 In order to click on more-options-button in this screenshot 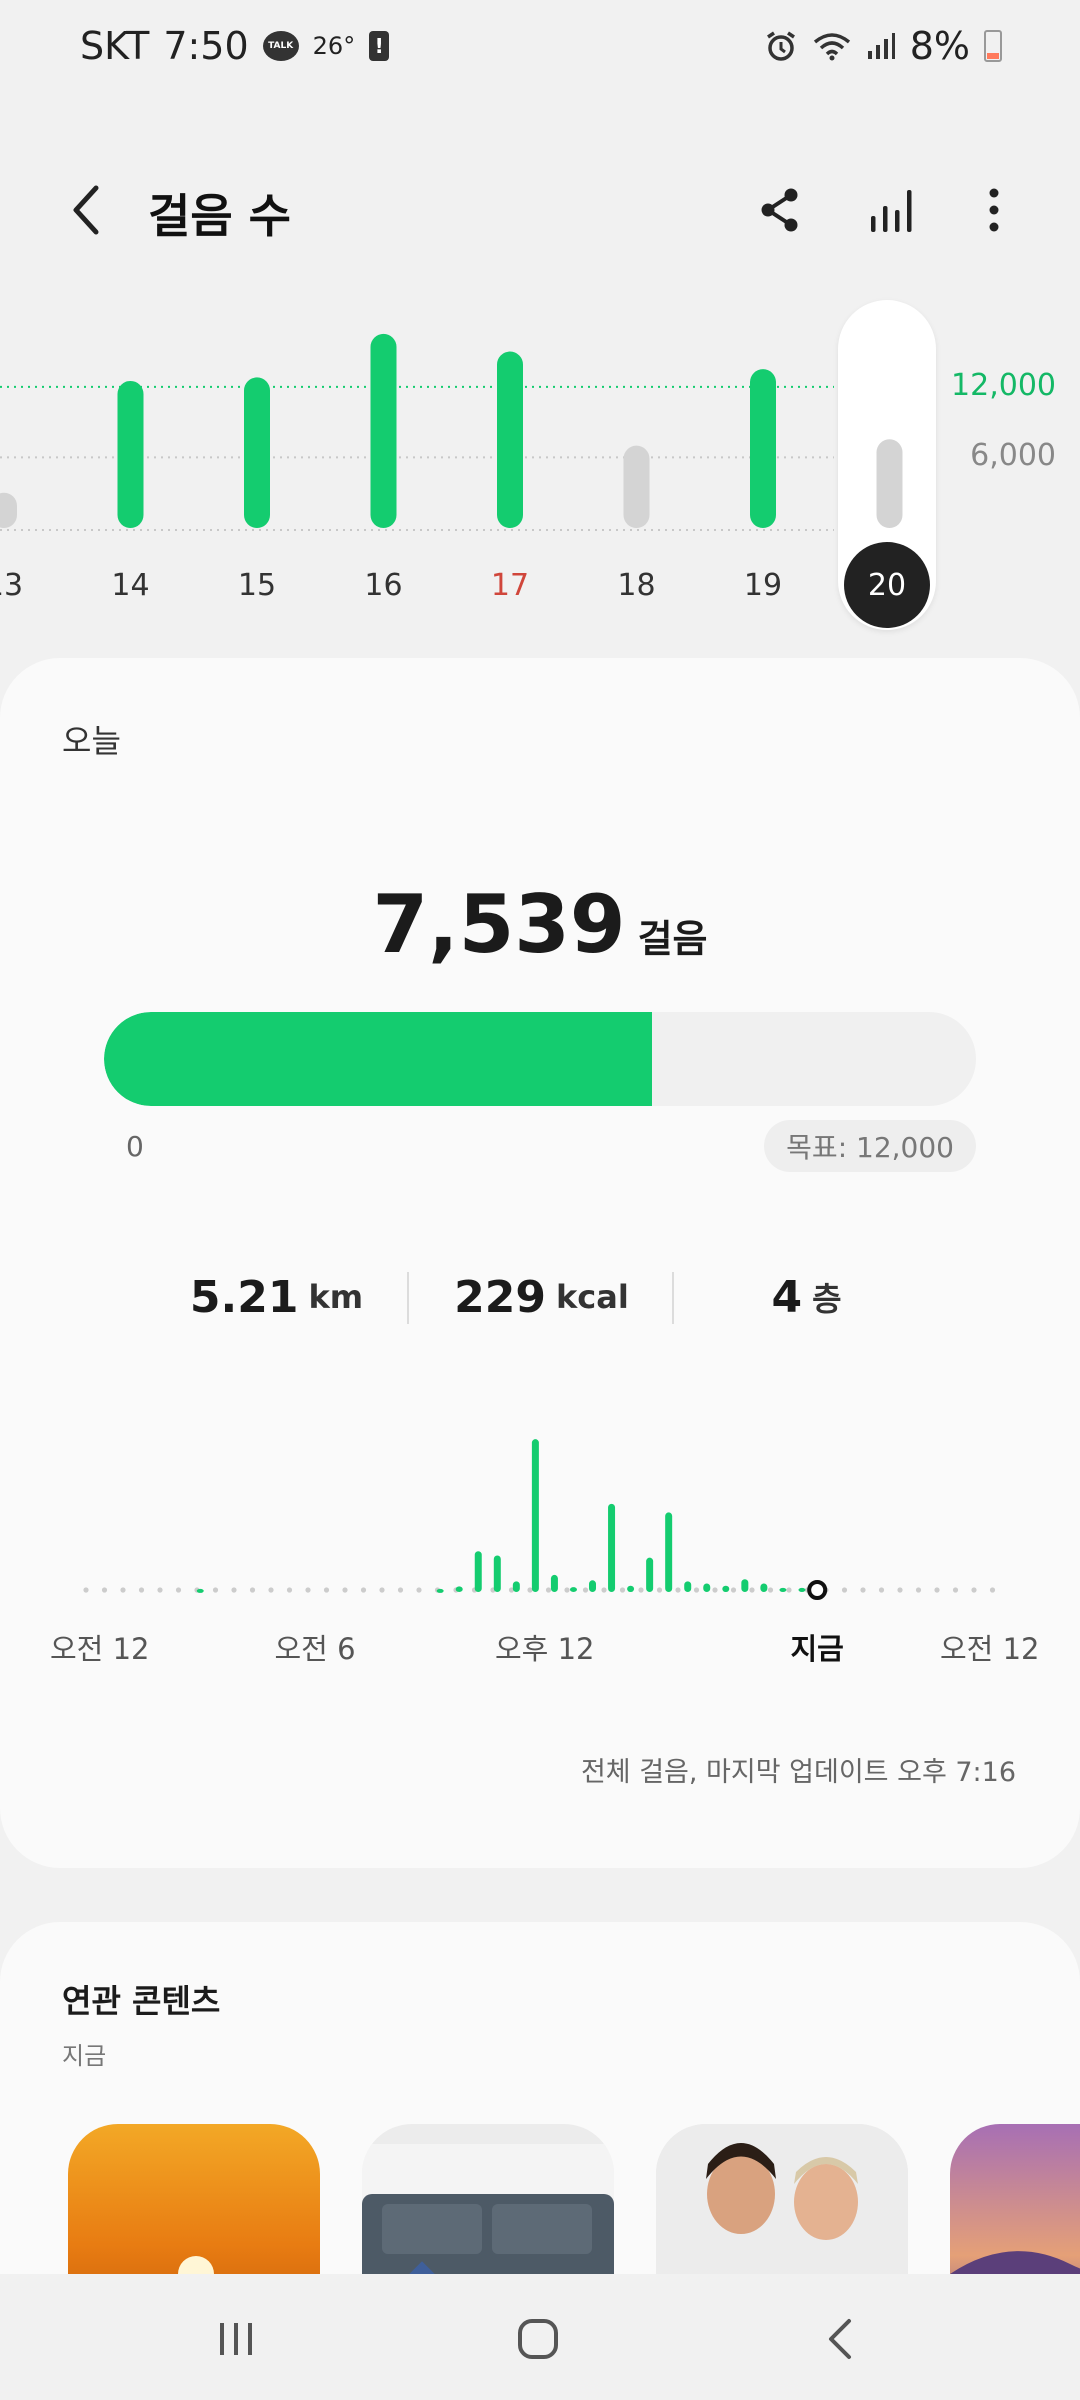, I will do `click(994, 210)`.